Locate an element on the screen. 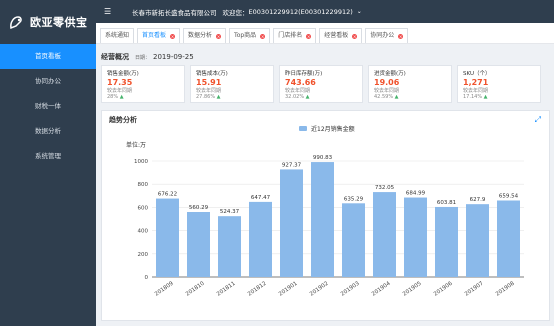  kpi-value: 19.06 is located at coordinates (387, 82).